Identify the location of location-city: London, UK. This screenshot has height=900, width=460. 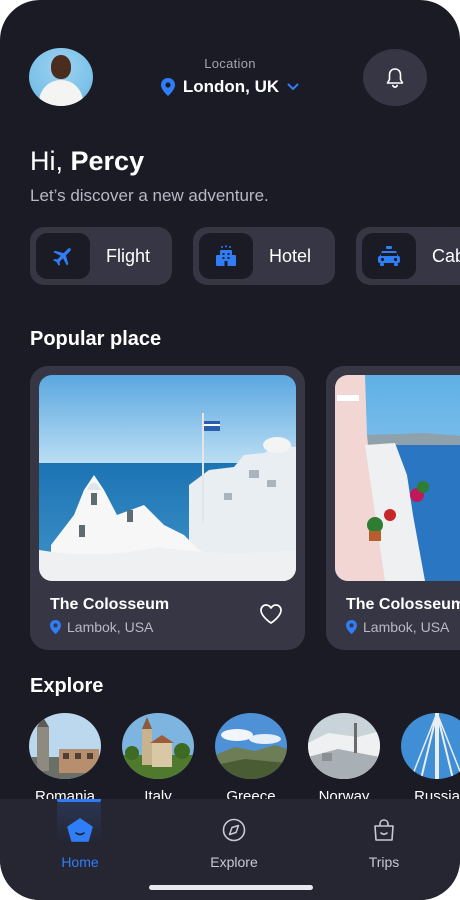
(231, 86).